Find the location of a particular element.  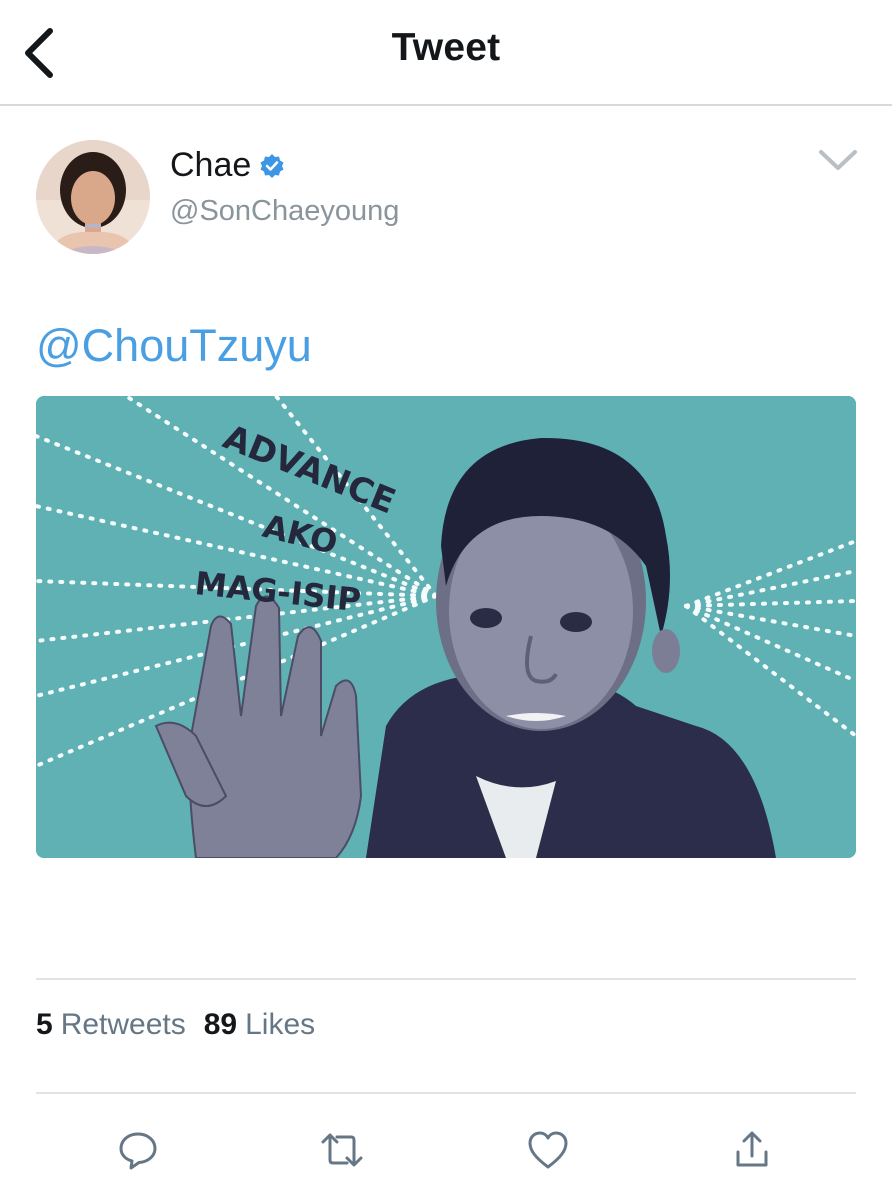

tweet-options-button is located at coordinates (838, 160).